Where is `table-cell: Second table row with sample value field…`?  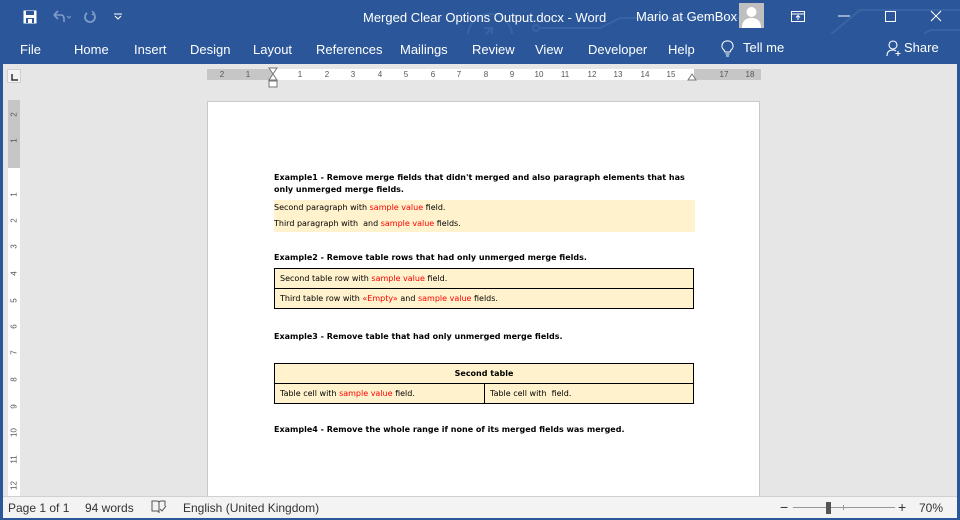 table-cell: Second table row with sample value field… is located at coordinates (484, 278).